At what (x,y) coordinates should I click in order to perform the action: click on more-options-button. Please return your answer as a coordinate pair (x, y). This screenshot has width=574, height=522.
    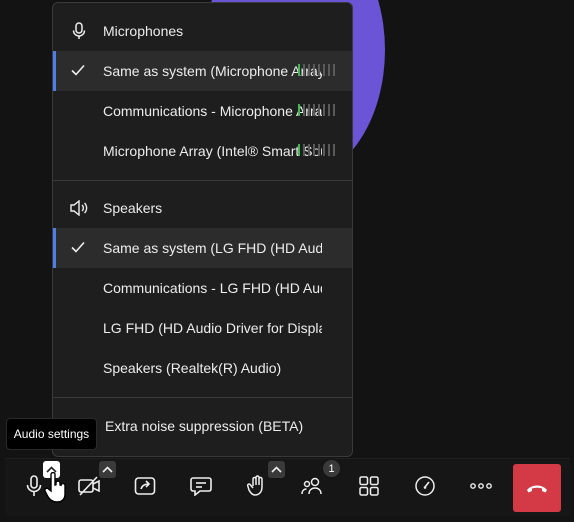
    Looking at the image, I should click on (481, 486).